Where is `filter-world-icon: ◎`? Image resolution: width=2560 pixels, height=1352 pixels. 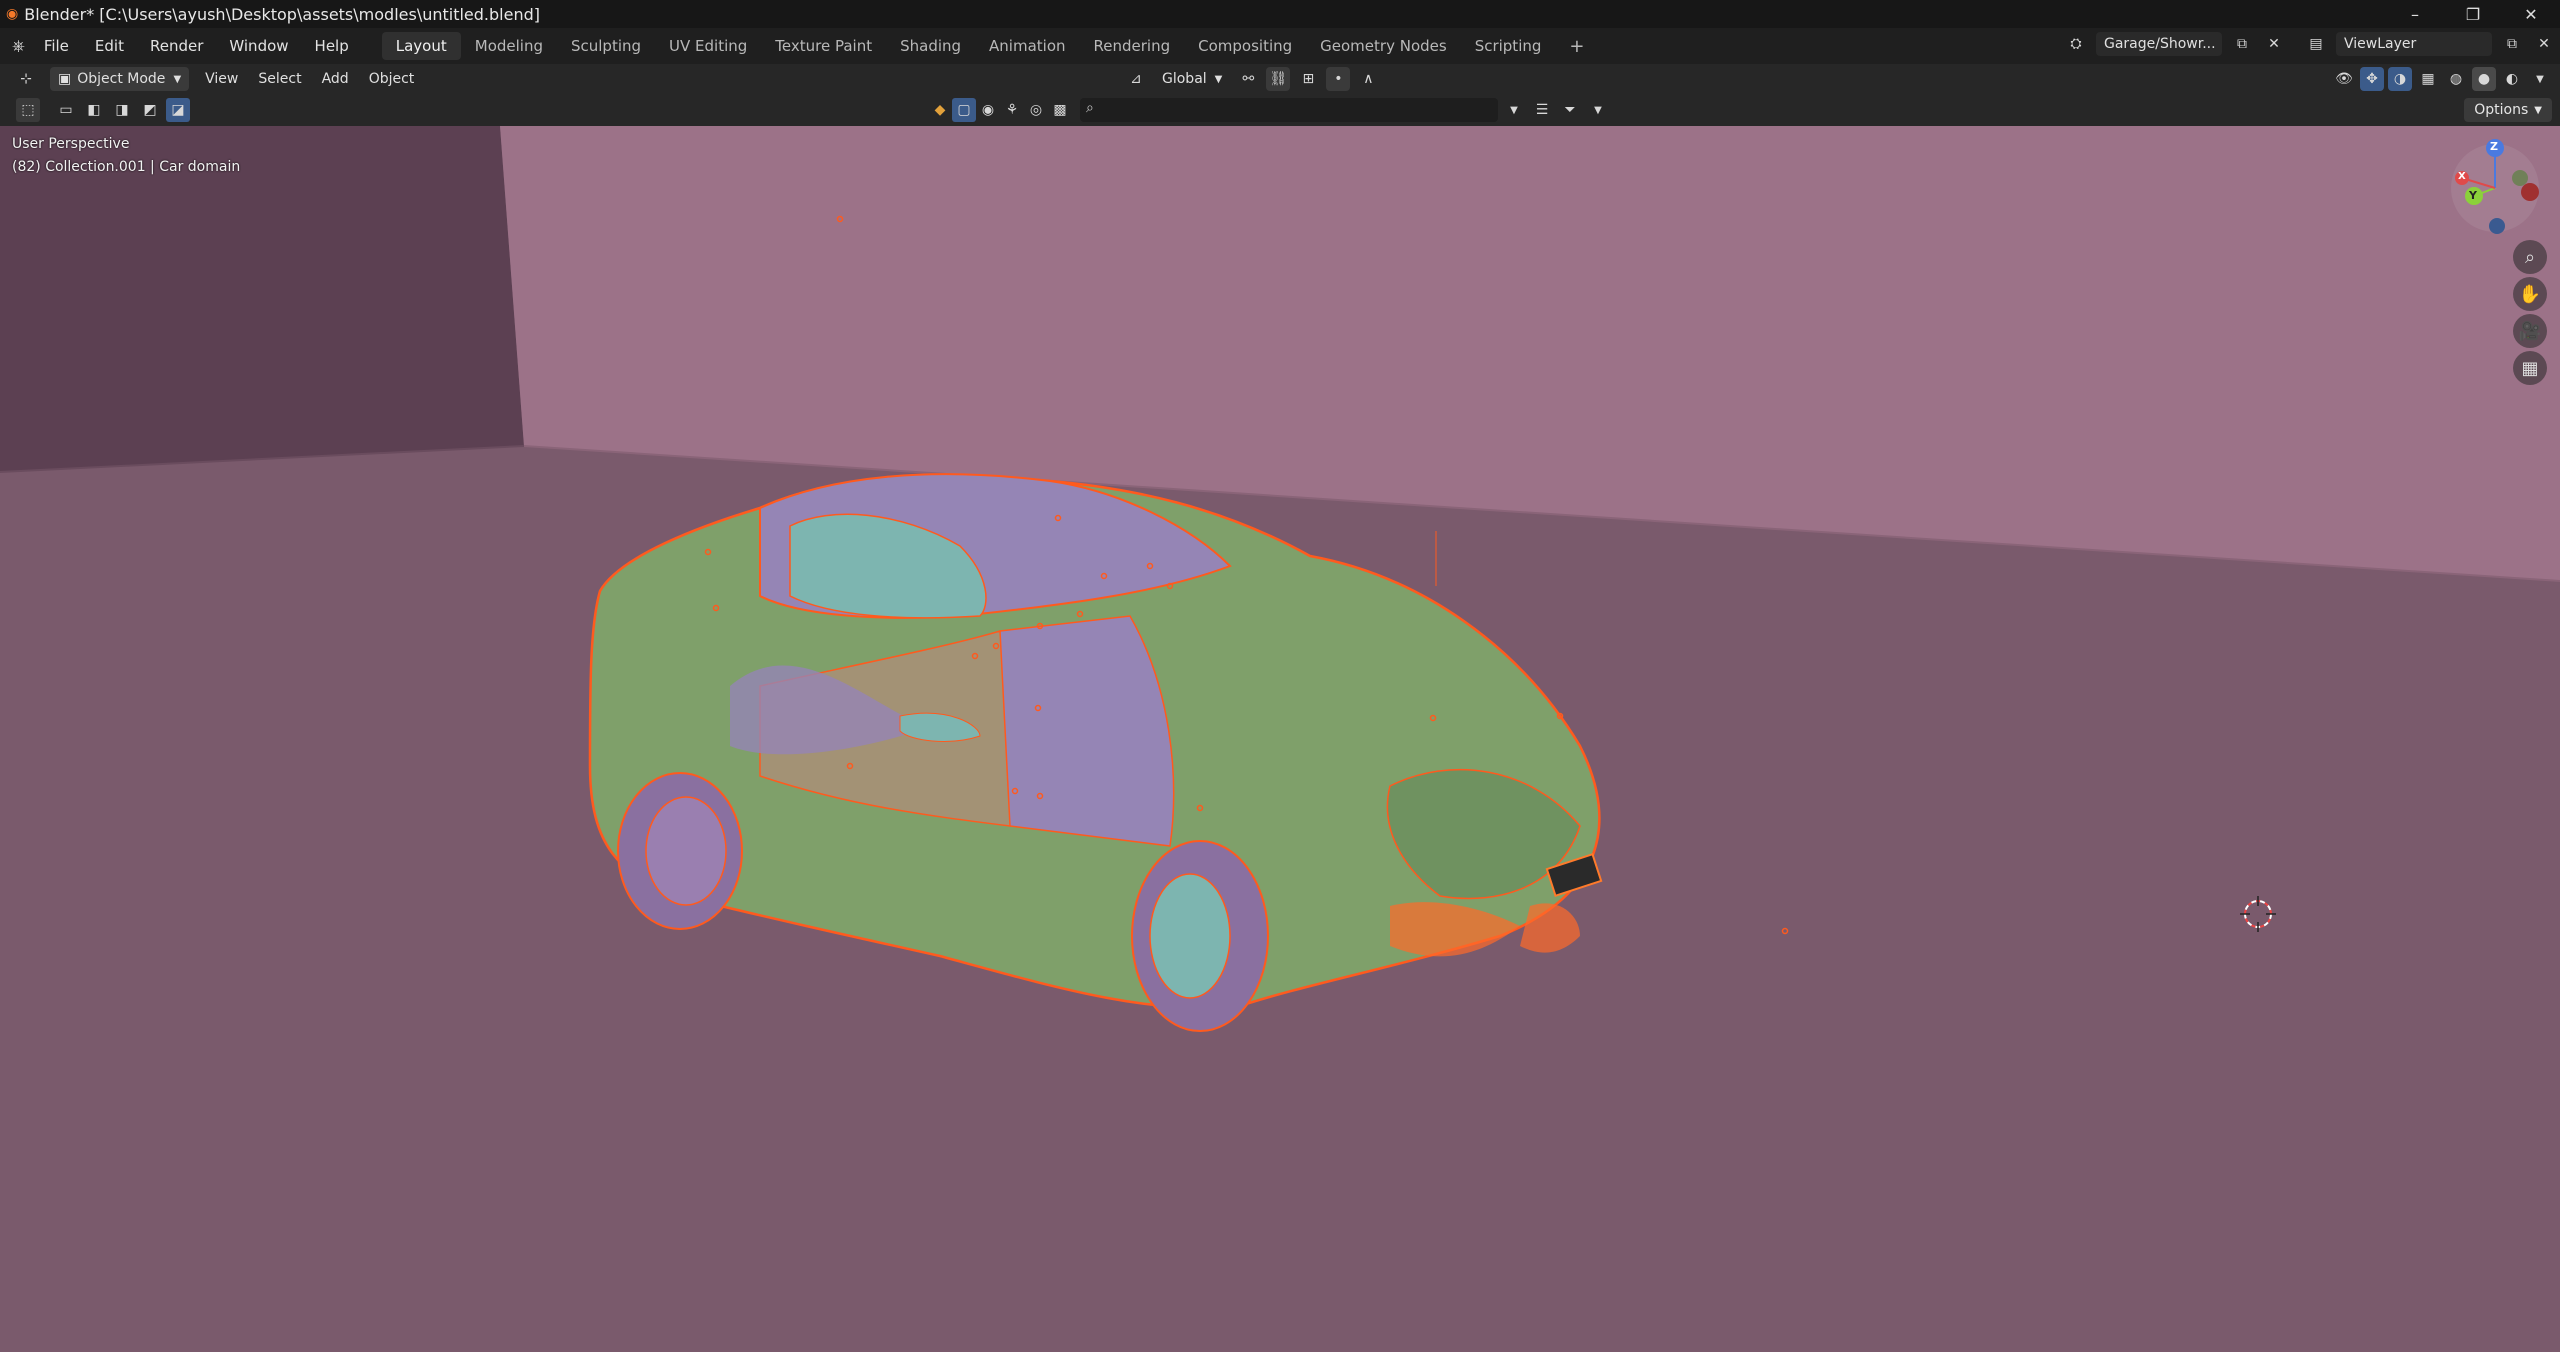 filter-world-icon: ◎ is located at coordinates (1036, 110).